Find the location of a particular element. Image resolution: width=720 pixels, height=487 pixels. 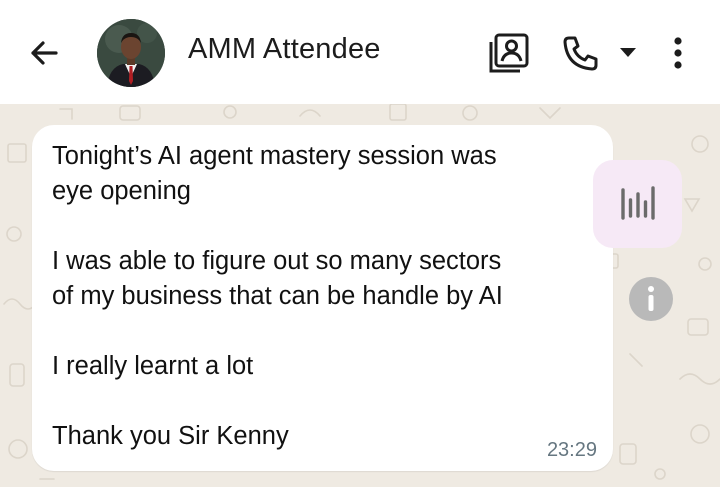

contact-card-button is located at coordinates (509, 53).